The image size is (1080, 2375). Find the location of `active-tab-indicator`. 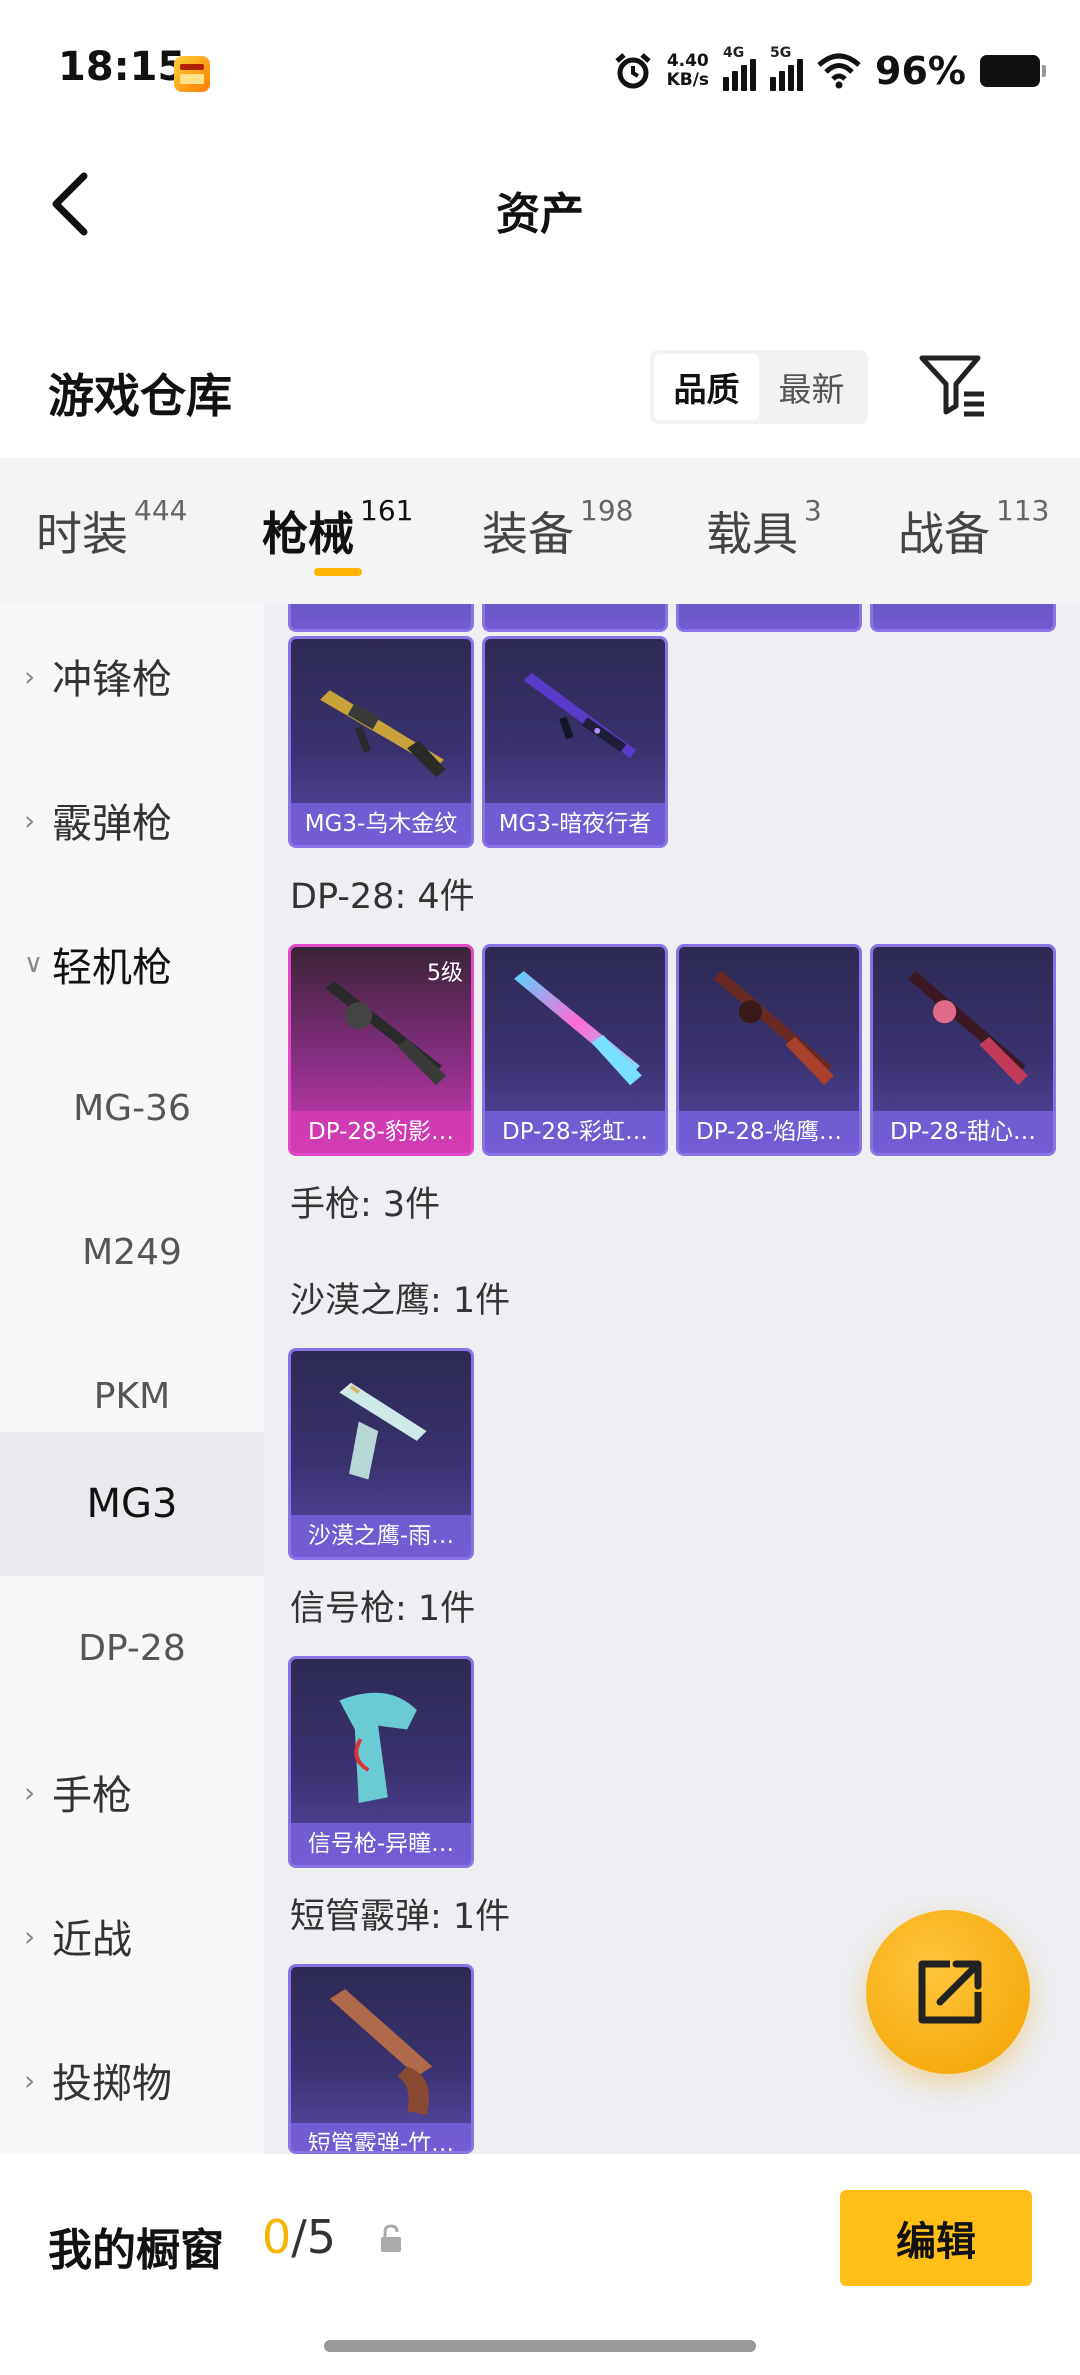

active-tab-indicator is located at coordinates (338, 572).